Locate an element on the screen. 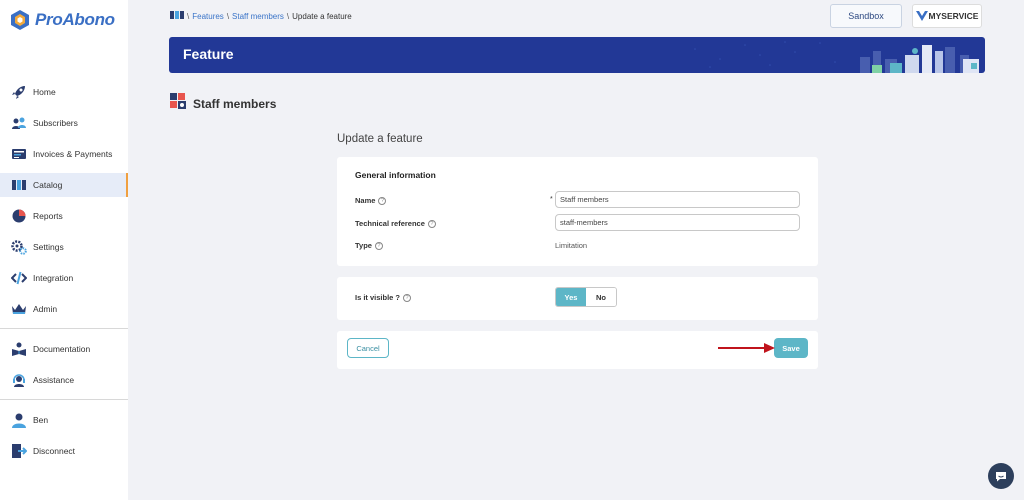  headset-icon is located at coordinates (19, 380).